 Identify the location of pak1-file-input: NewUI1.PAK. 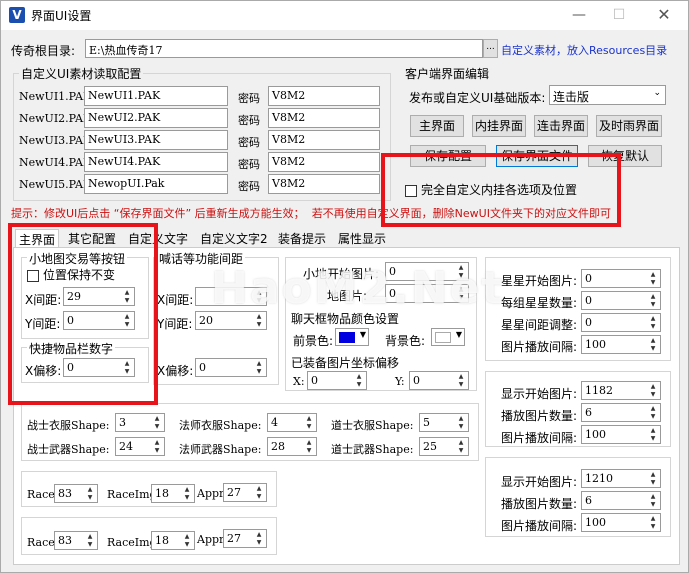
(156, 96).